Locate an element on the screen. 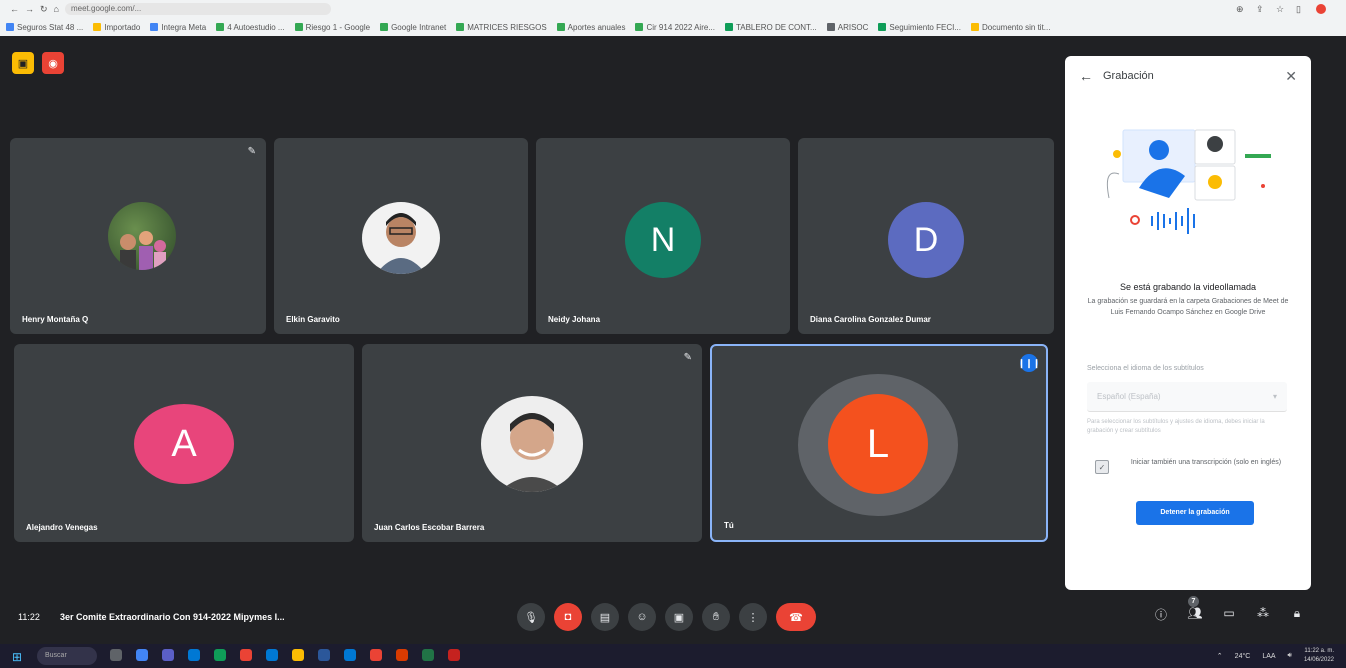 This screenshot has height=668, width=1346. clock-date: 14/06/2022 is located at coordinates (1318, 660).